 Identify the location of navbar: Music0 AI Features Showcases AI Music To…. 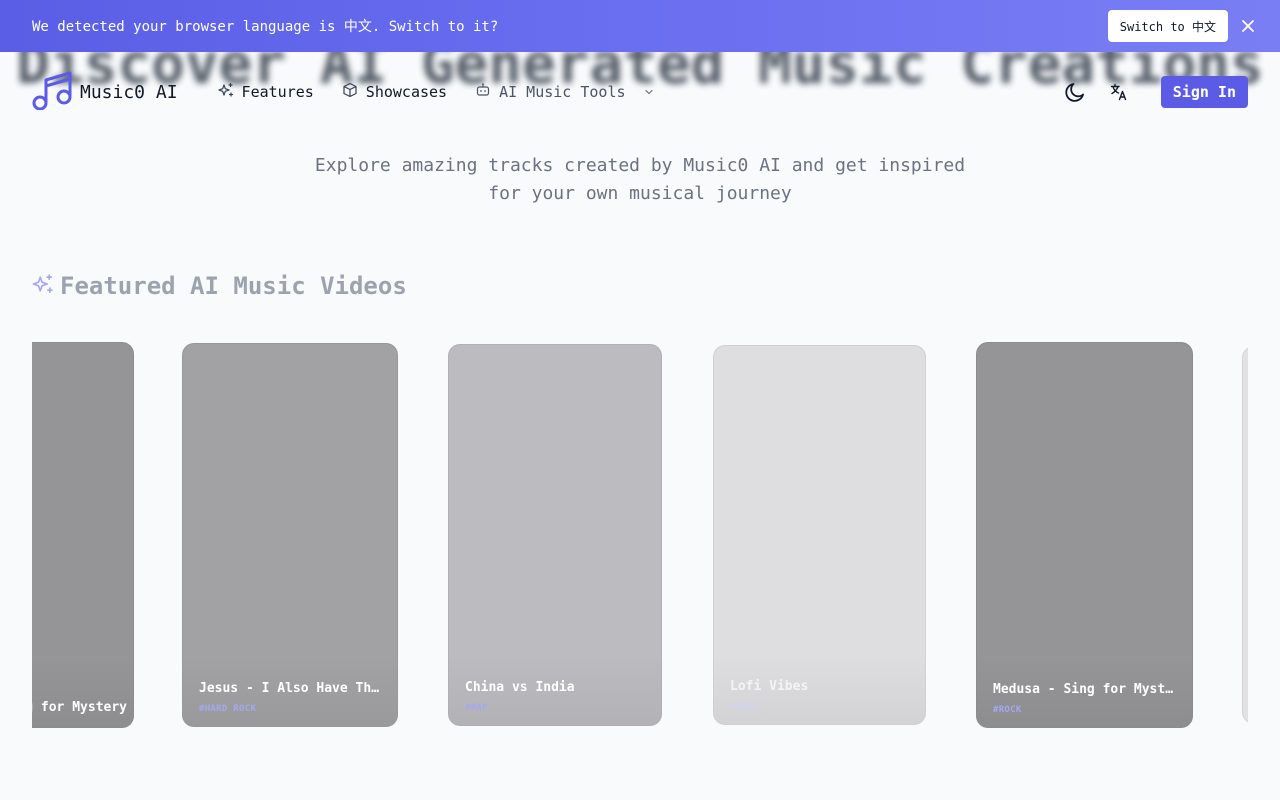
(640, 92).